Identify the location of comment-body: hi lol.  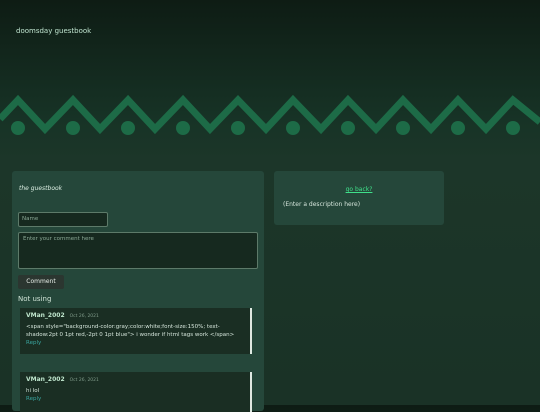
(33, 391).